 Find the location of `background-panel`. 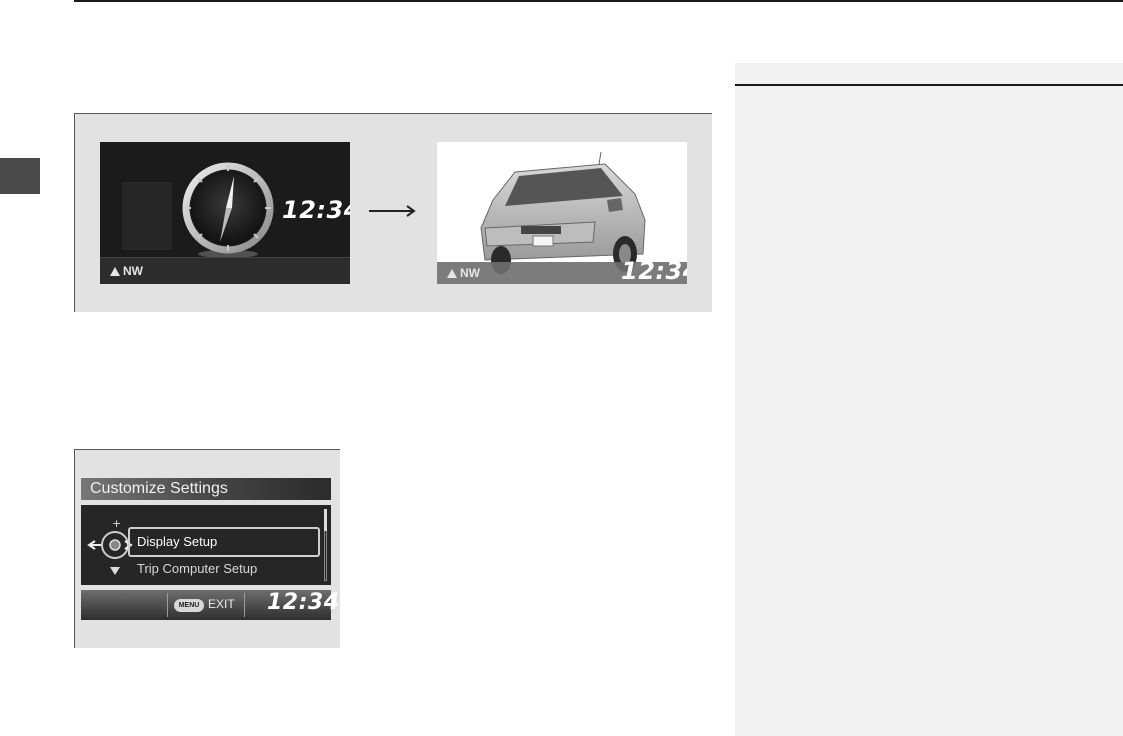

background-panel is located at coordinates (147, 216).